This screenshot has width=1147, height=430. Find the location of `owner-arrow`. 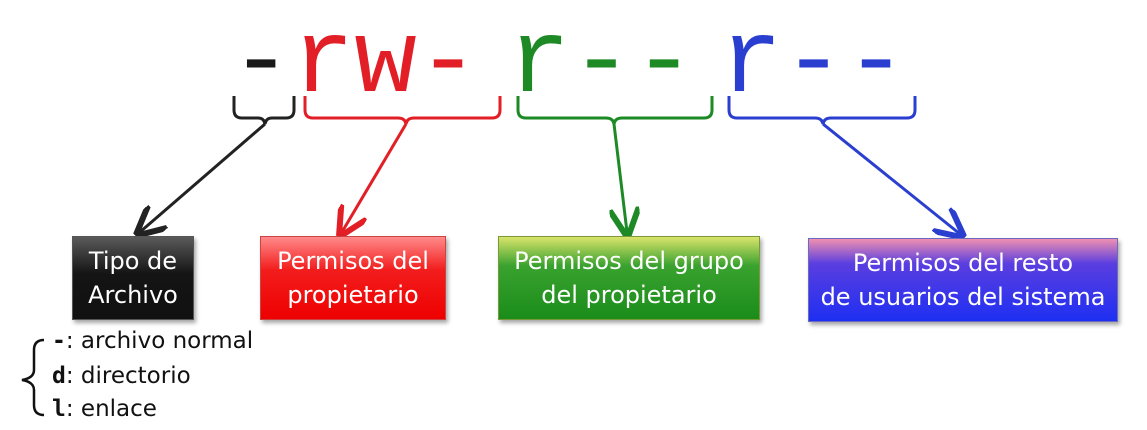

owner-arrow is located at coordinates (375, 177).